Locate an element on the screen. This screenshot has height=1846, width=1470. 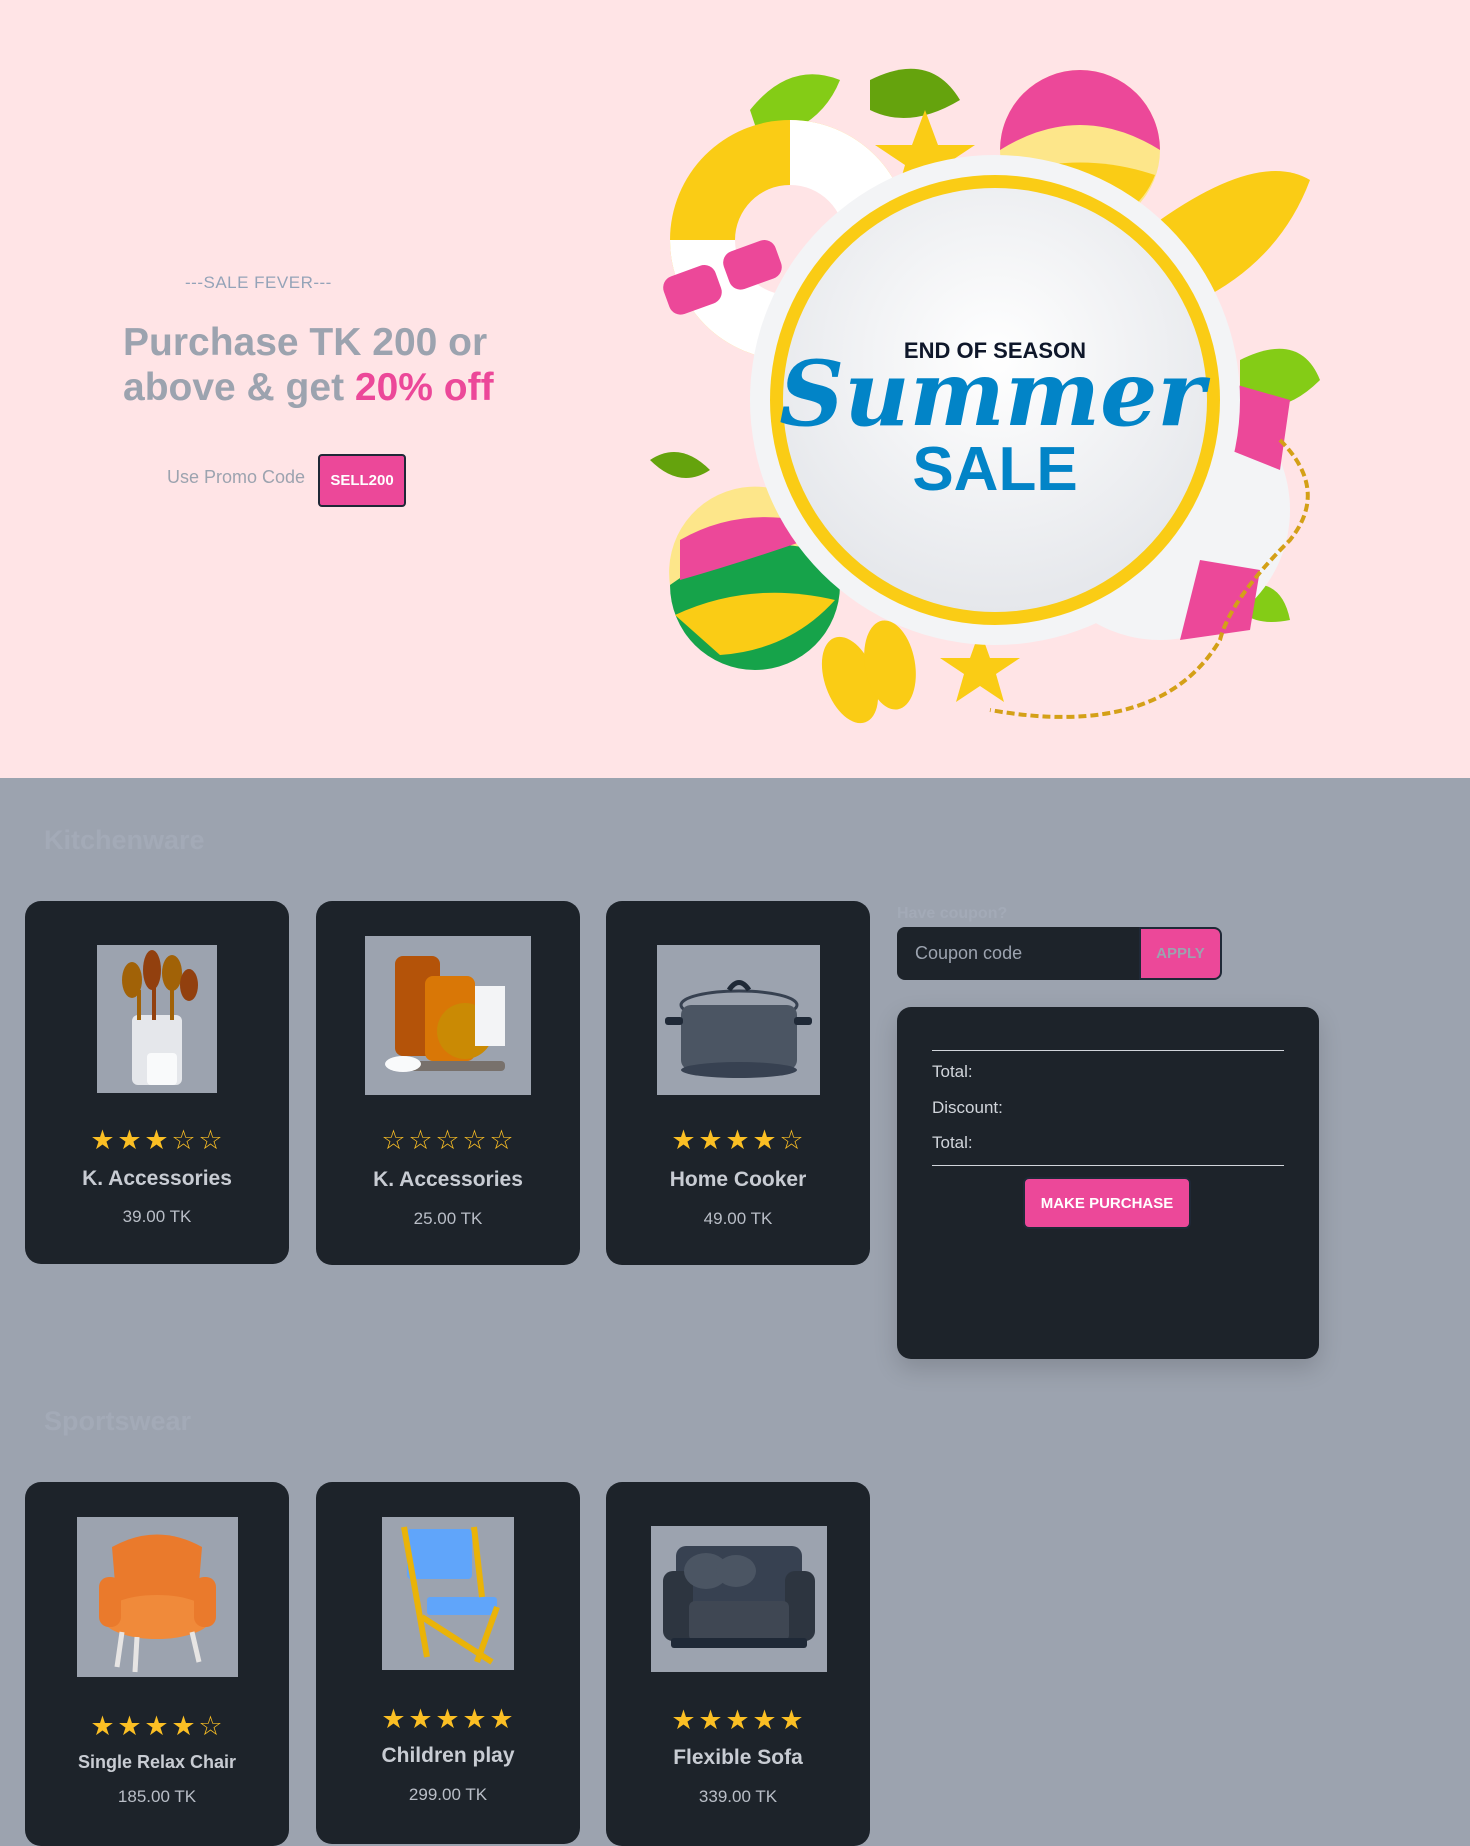
product-price: 299.00 TK is located at coordinates (448, 1794).